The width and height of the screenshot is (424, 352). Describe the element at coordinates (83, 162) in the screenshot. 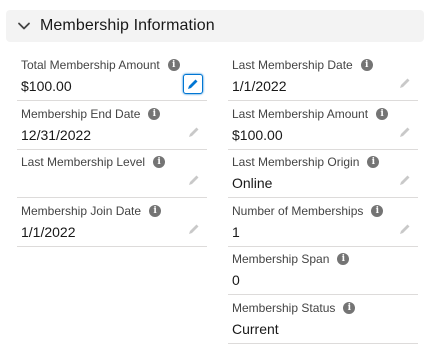

I see `field-label: Last Membership Level` at that location.